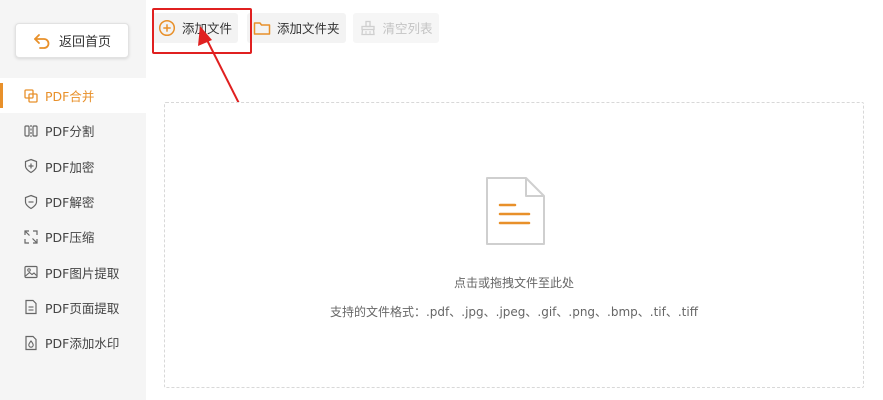 Image resolution: width=883 pixels, height=400 pixels. Describe the element at coordinates (31, 166) in the screenshot. I see `shield-plus-icon` at that location.